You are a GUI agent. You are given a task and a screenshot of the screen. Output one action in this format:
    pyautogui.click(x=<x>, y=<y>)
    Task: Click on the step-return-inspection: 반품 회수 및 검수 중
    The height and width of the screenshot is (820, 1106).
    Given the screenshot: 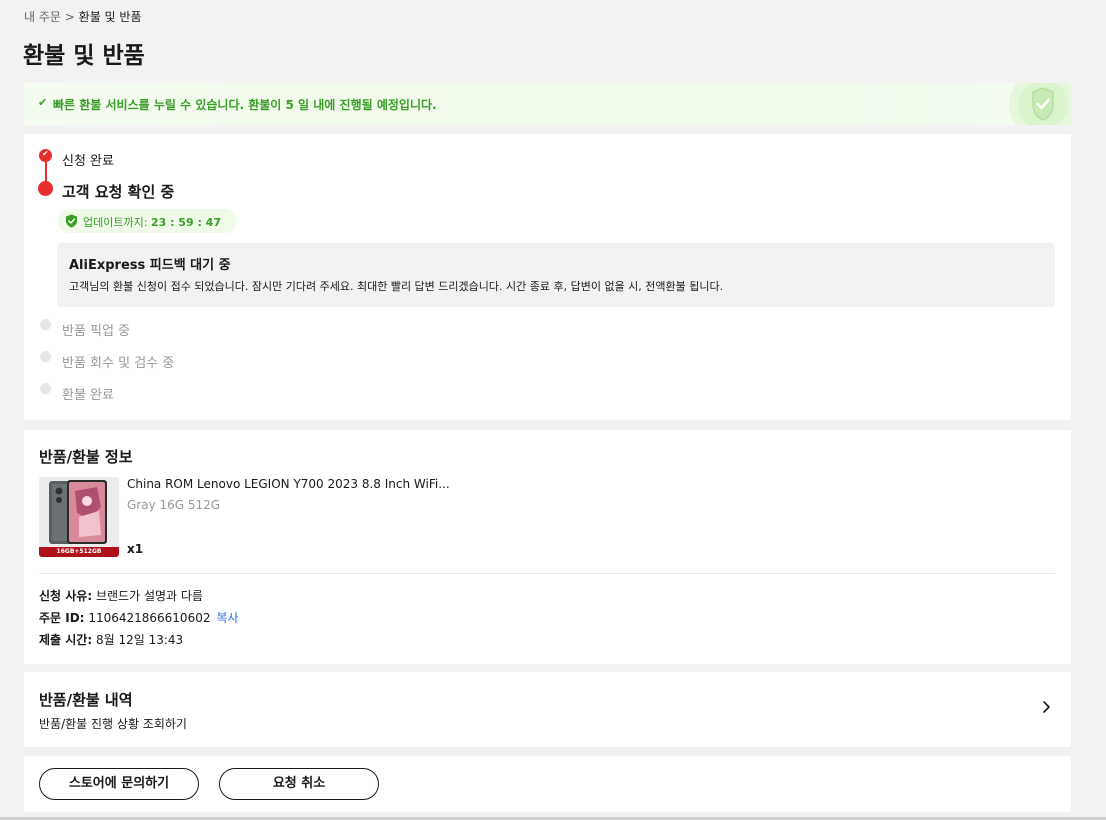 What is the action you would take?
    pyautogui.click(x=118, y=363)
    